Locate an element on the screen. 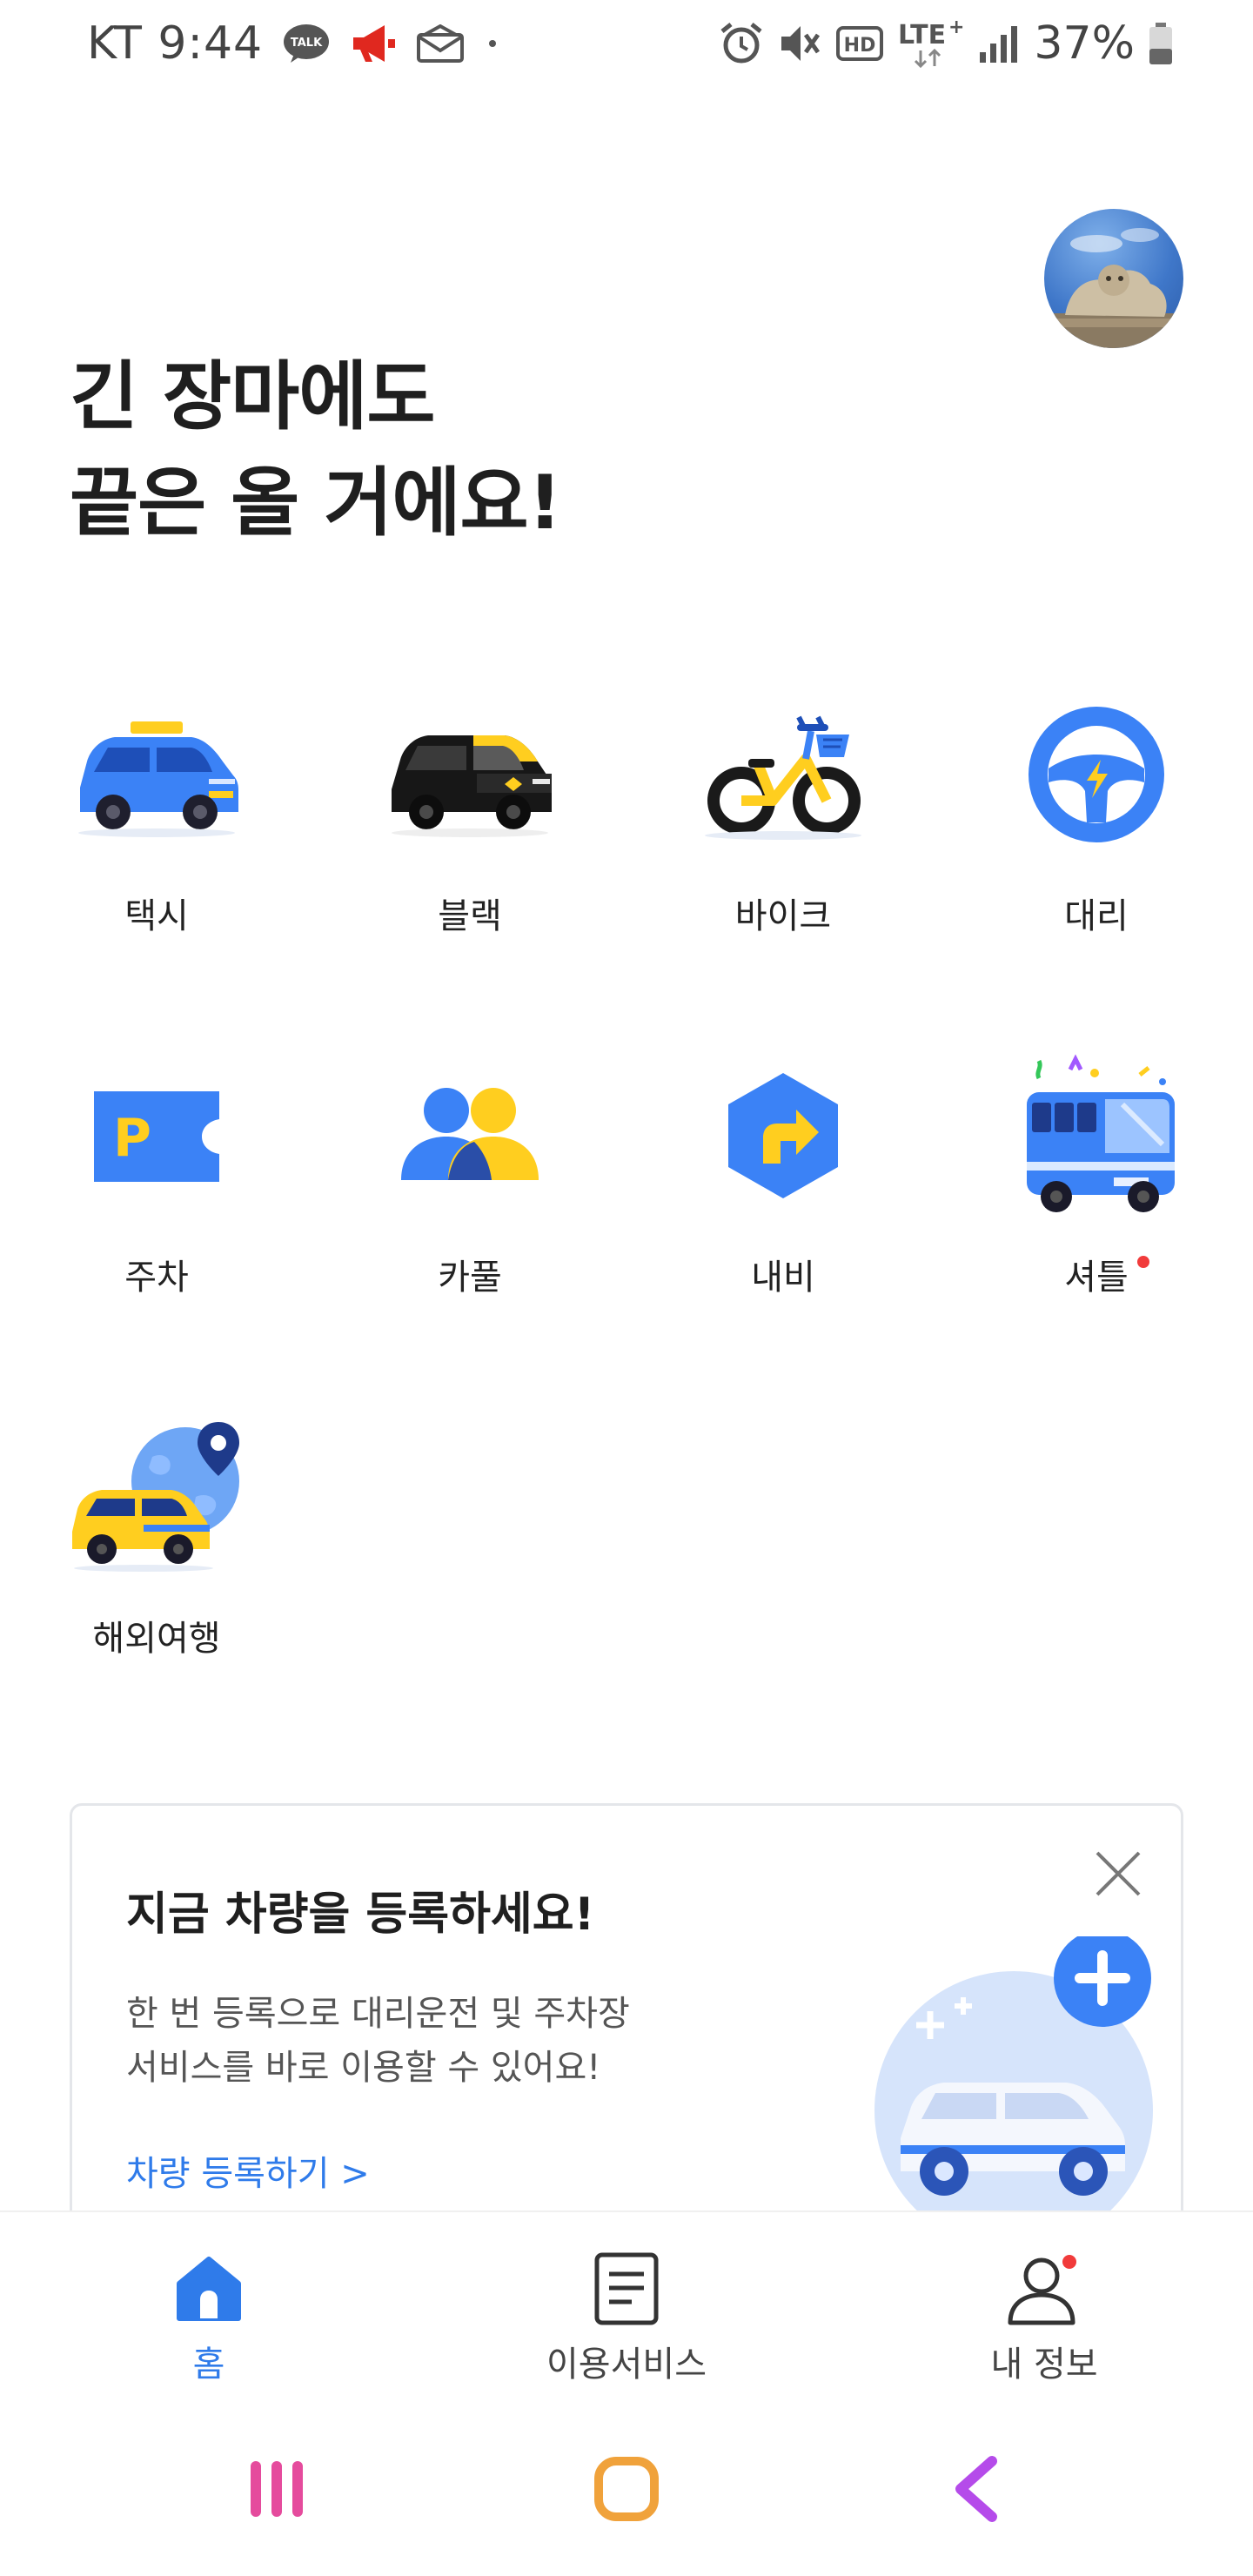  battery-icon is located at coordinates (1161, 43).